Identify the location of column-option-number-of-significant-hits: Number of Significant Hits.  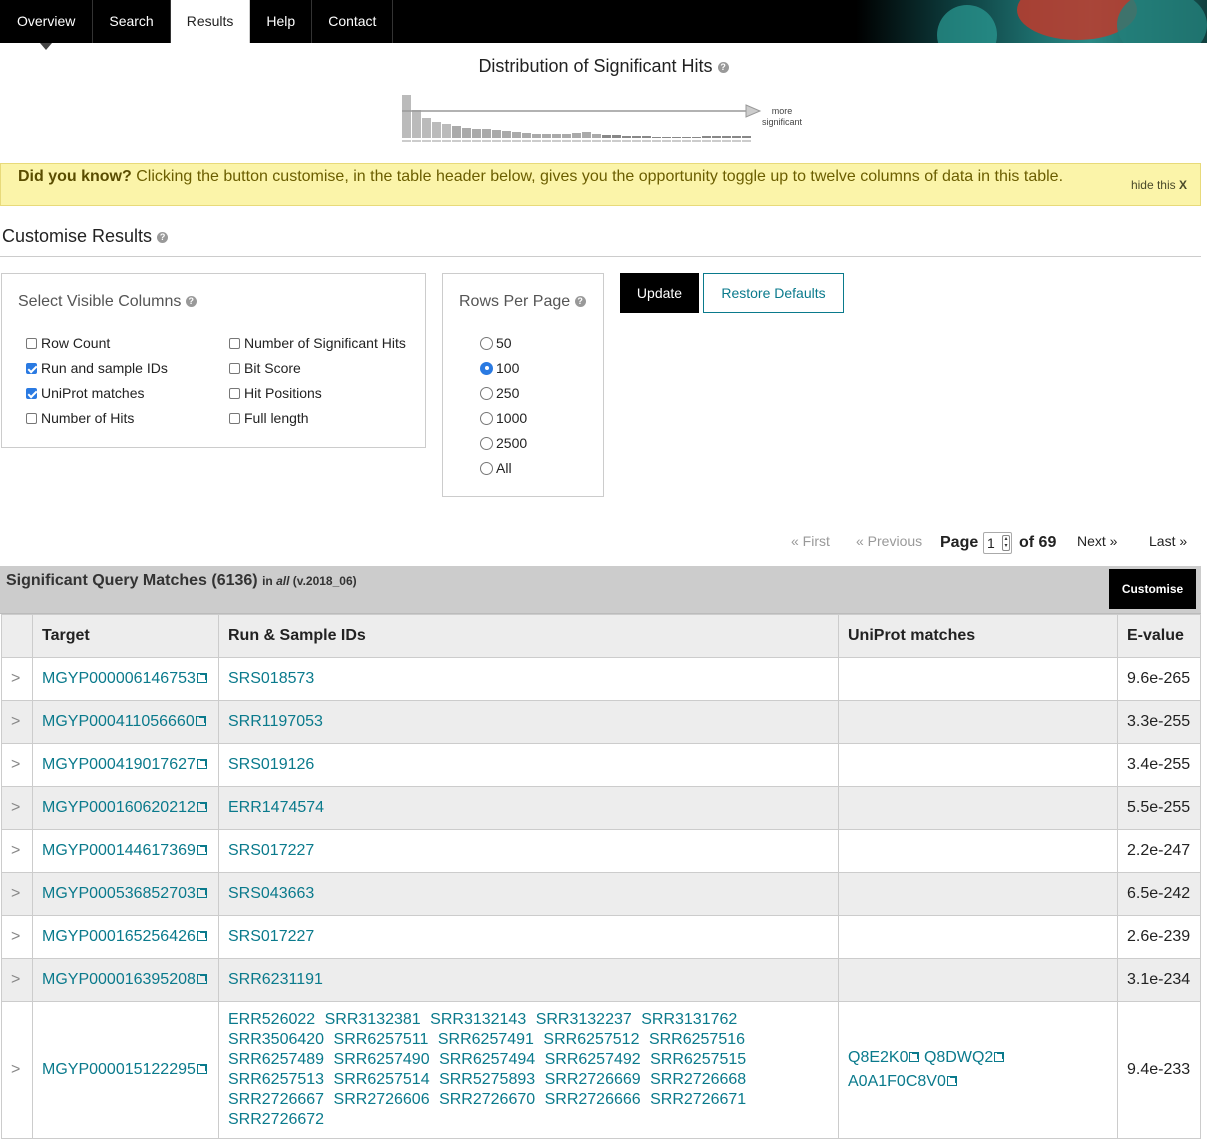
(317, 343).